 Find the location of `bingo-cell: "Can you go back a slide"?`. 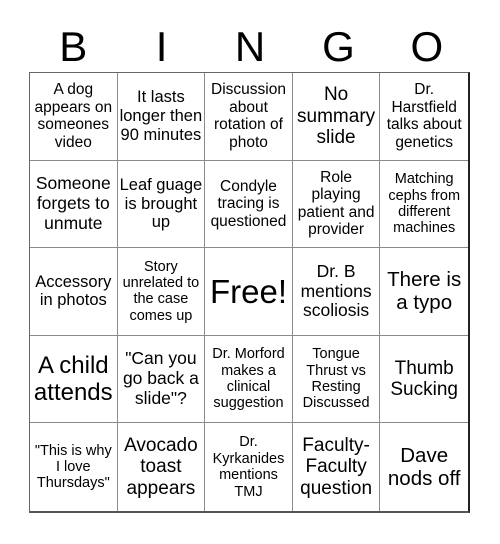

bingo-cell: "Can you go back a slide"? is located at coordinates (161, 379).